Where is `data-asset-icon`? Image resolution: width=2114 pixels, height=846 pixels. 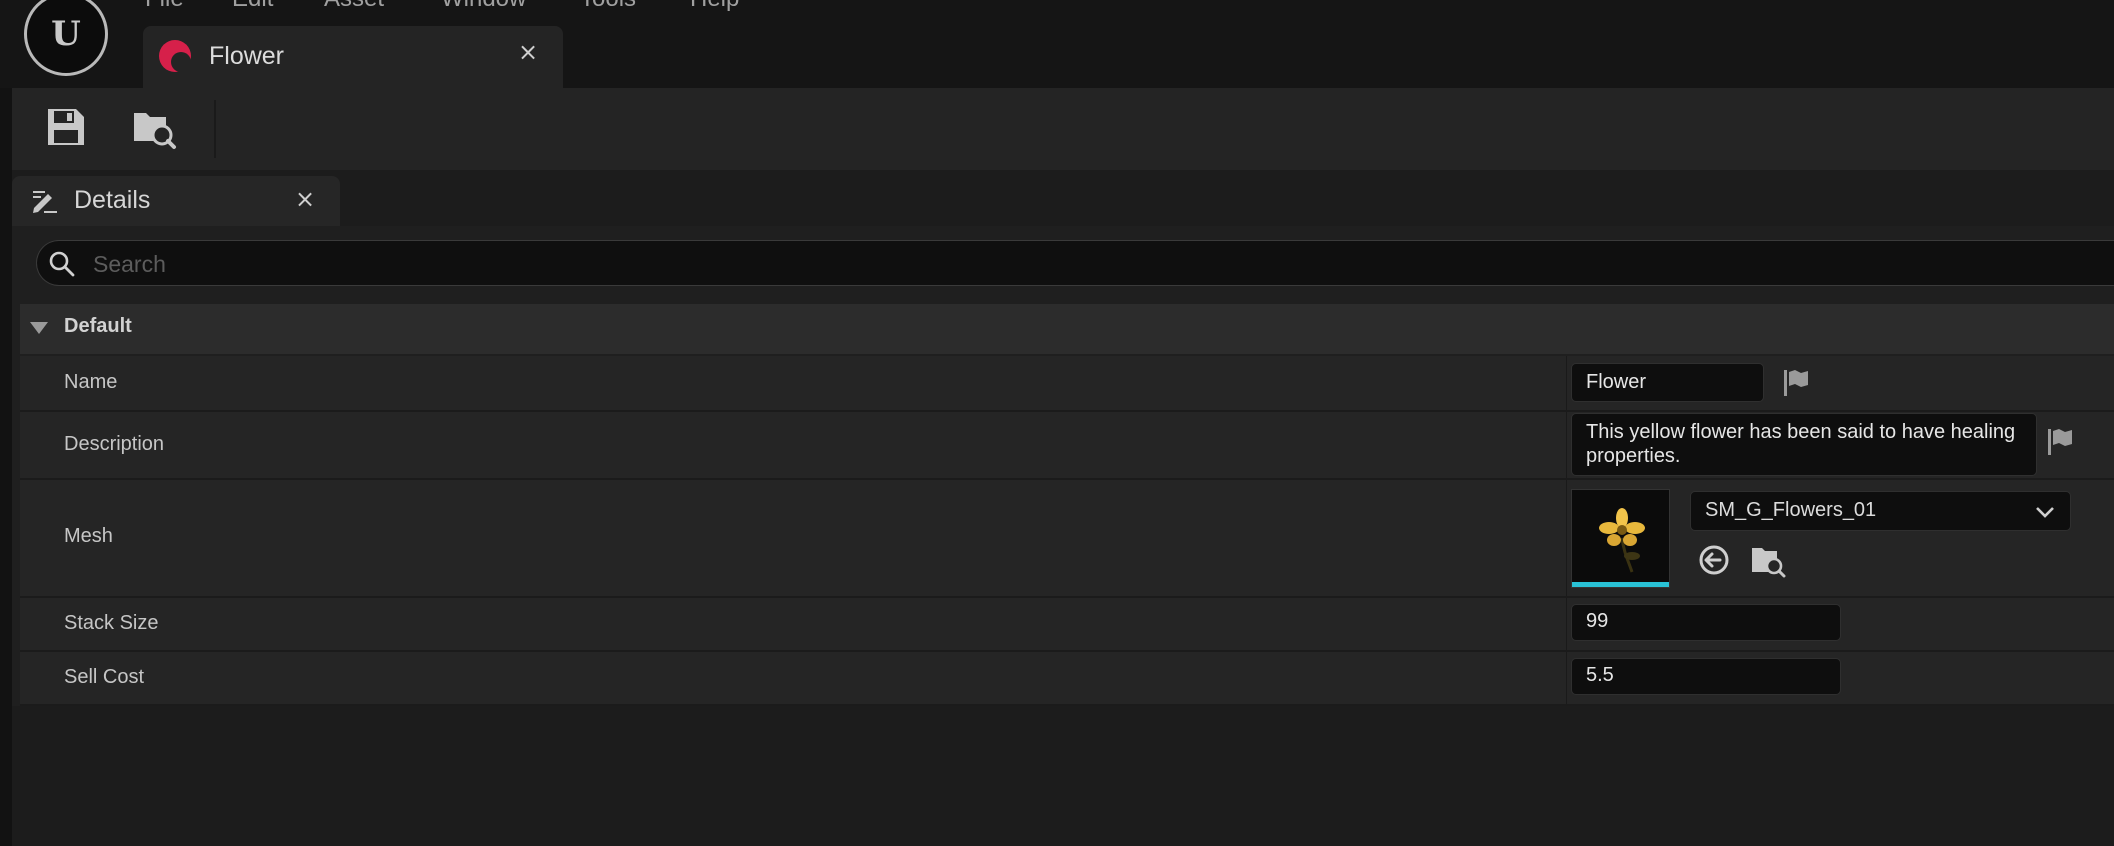
data-asset-icon is located at coordinates (175, 56).